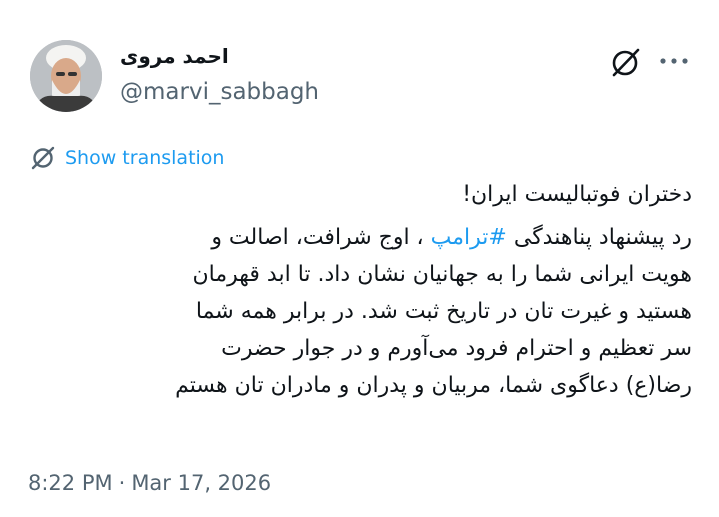 The height and width of the screenshot is (517, 719). Describe the element at coordinates (174, 56) in the screenshot. I see `author-display-name: احمد مروی` at that location.